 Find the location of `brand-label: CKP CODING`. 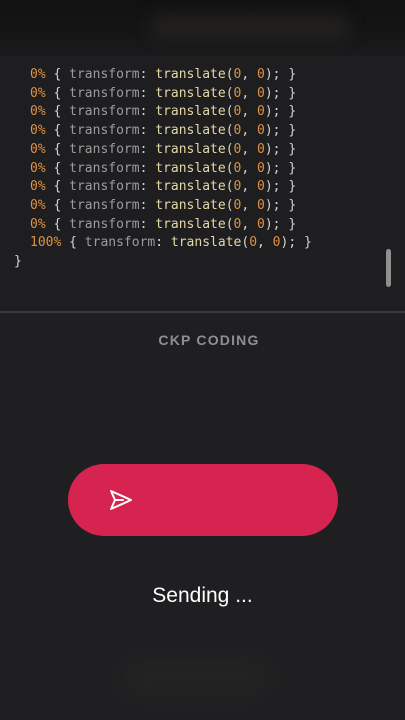

brand-label: CKP CODING is located at coordinates (209, 340).